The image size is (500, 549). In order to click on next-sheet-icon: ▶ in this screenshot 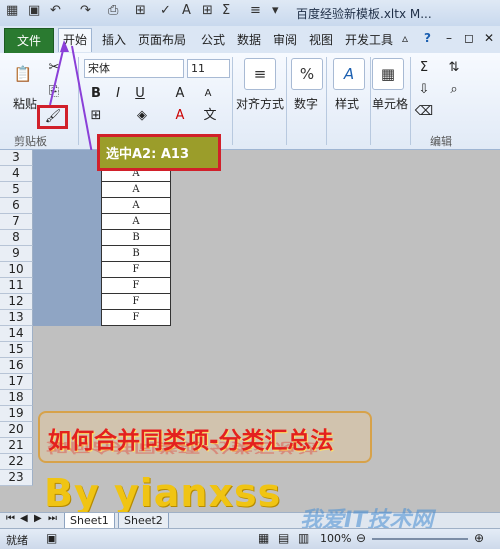, I will do `click(38, 518)`.